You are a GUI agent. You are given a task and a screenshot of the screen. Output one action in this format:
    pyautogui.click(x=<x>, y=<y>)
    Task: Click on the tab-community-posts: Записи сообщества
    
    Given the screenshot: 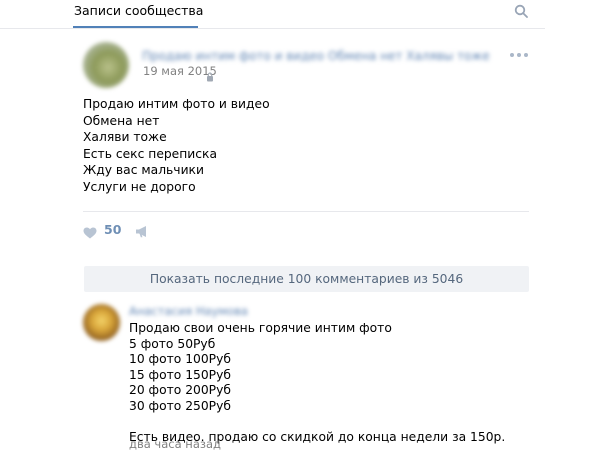 What is the action you would take?
    pyautogui.click(x=138, y=10)
    